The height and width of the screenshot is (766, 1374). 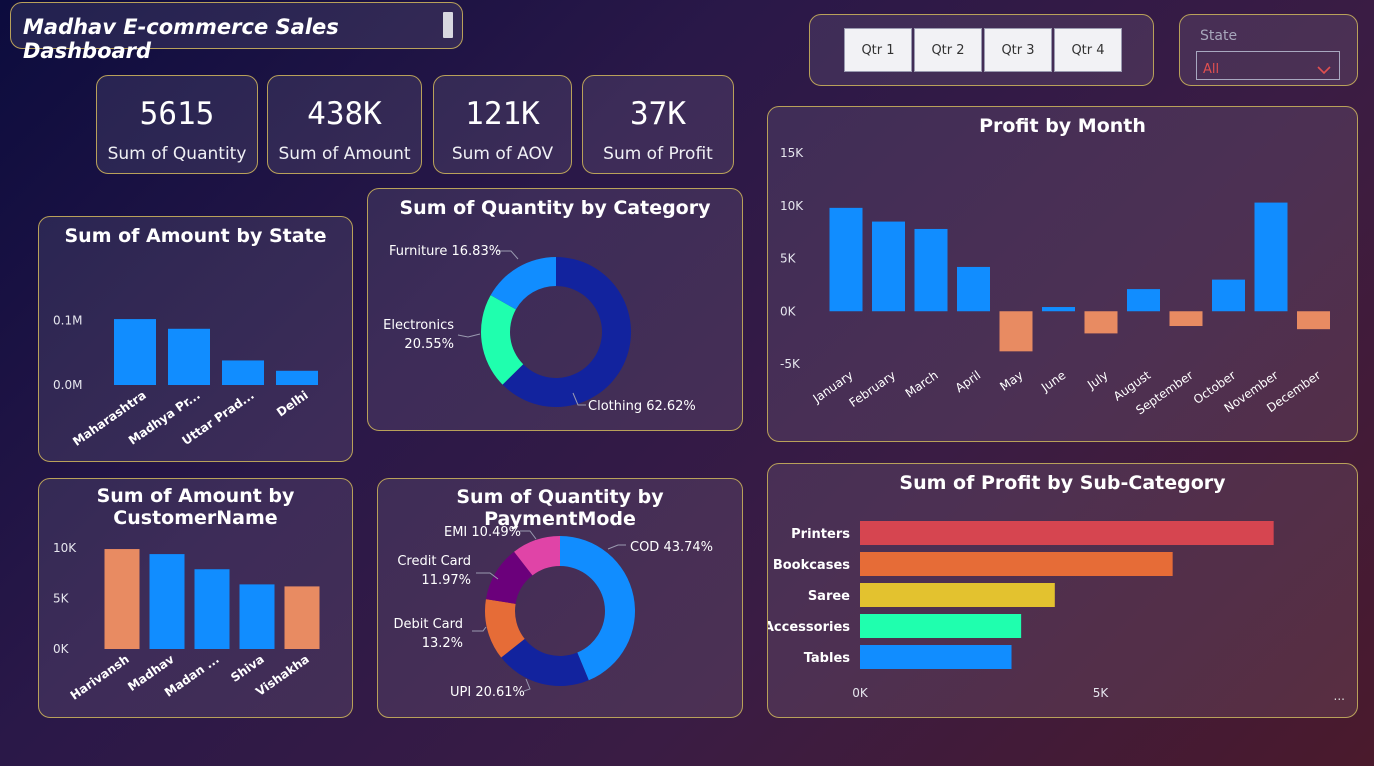 I want to click on kpi-value: 438K, so click(x=344, y=114).